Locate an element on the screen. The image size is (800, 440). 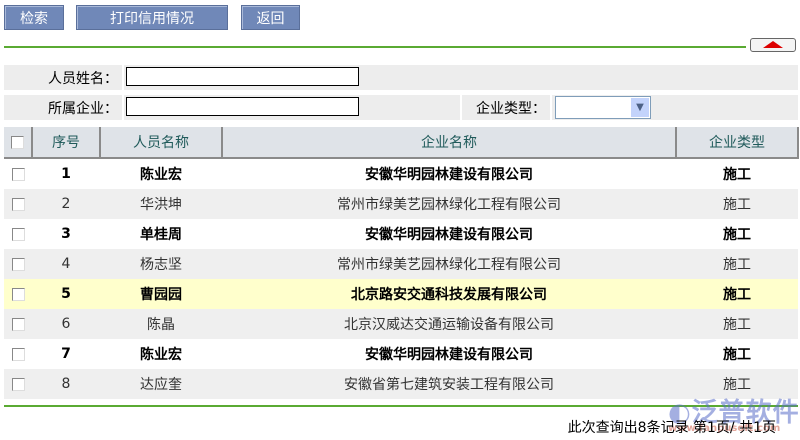
company-type-label: 企业类型： is located at coordinates (506, 107).